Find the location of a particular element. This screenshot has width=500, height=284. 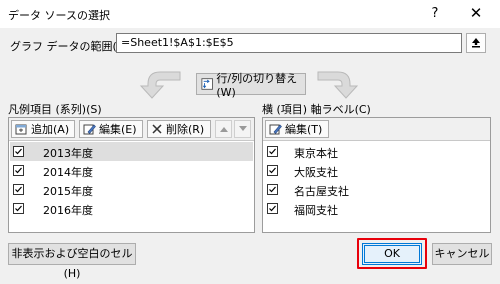

series-label: 2013年度 is located at coordinates (68, 153).